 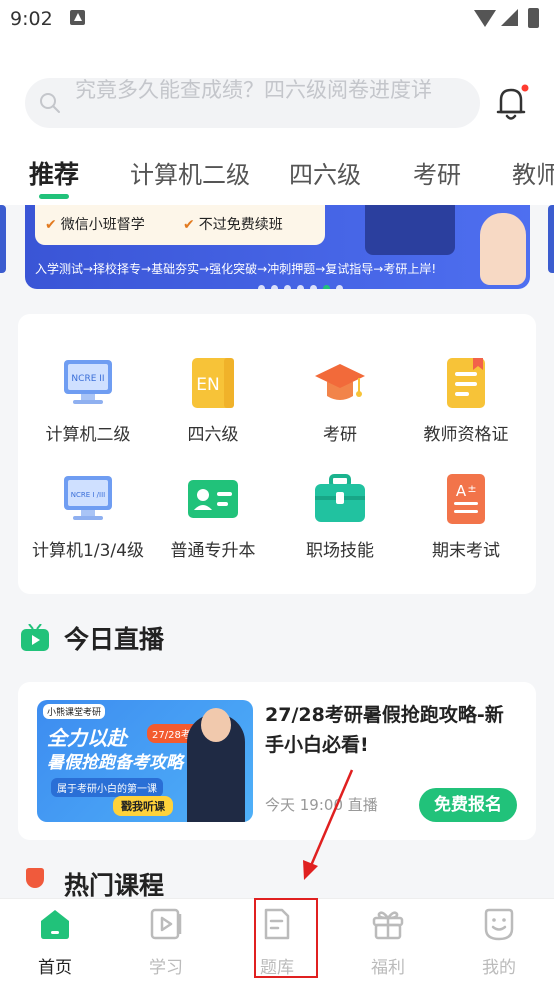 What do you see at coordinates (512, 103) in the screenshot?
I see `bell-icon` at bounding box center [512, 103].